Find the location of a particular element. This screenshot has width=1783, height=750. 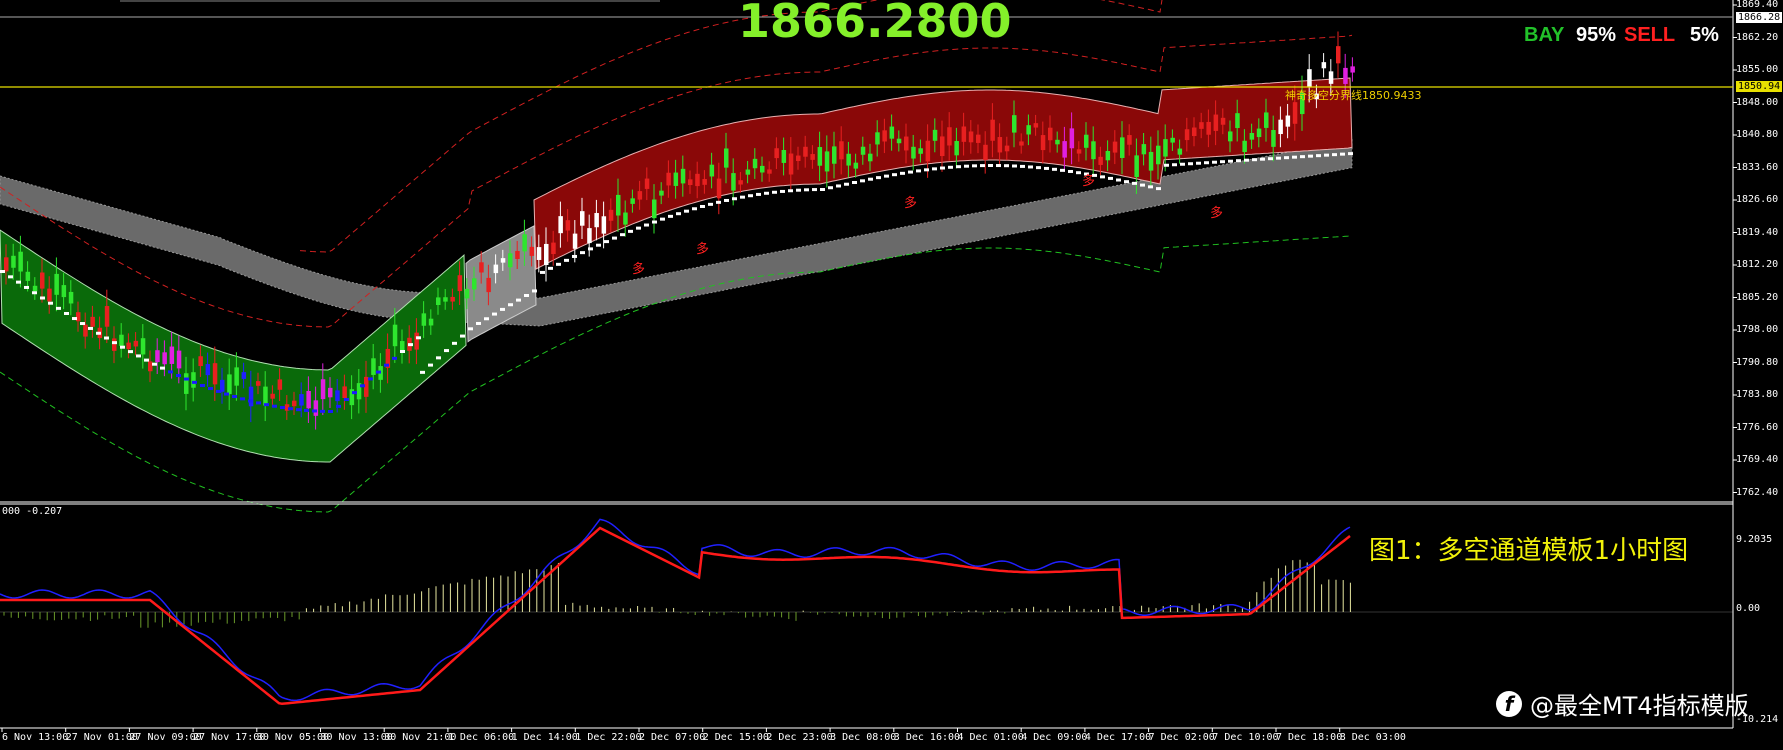

time-tick-label: 7 Dec 10:00 is located at coordinates (1245, 737).